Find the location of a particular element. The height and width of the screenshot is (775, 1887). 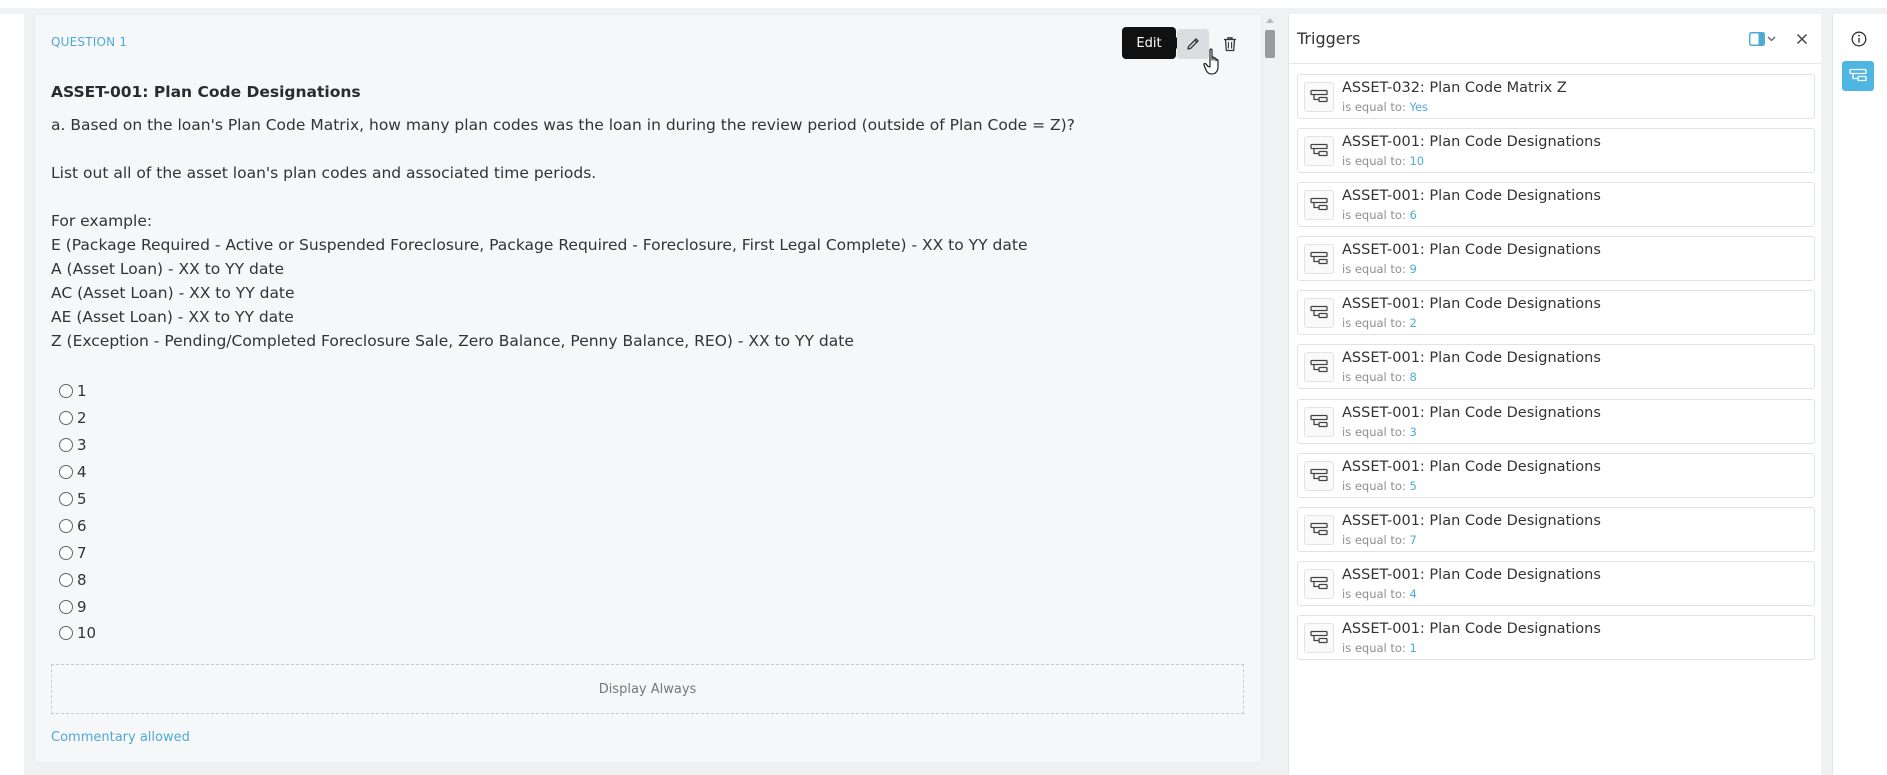

trigger-condition: is equal to: 6 is located at coordinates (1379, 215).